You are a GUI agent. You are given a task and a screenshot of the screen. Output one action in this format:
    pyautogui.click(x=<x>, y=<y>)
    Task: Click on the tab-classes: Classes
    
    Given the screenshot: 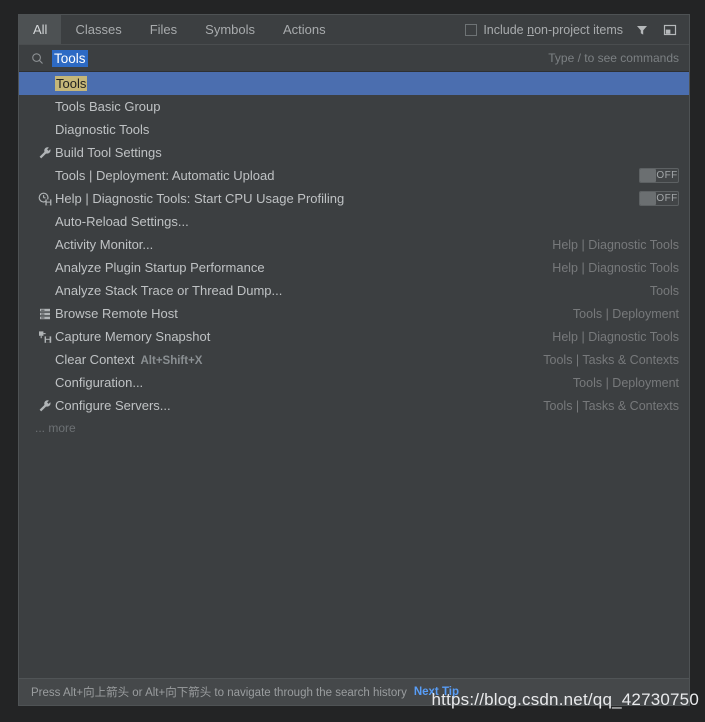 What is the action you would take?
    pyautogui.click(x=98, y=29)
    